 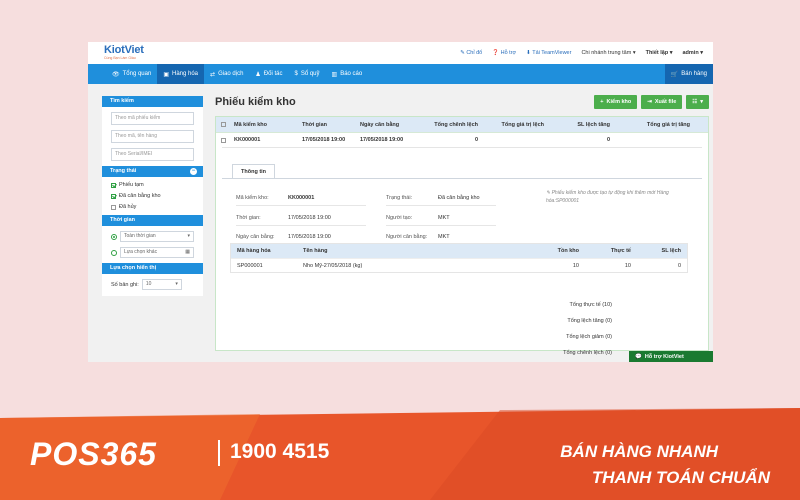 What do you see at coordinates (264, 125) in the screenshot?
I see `col-code: Mã kiểm kho` at bounding box center [264, 125].